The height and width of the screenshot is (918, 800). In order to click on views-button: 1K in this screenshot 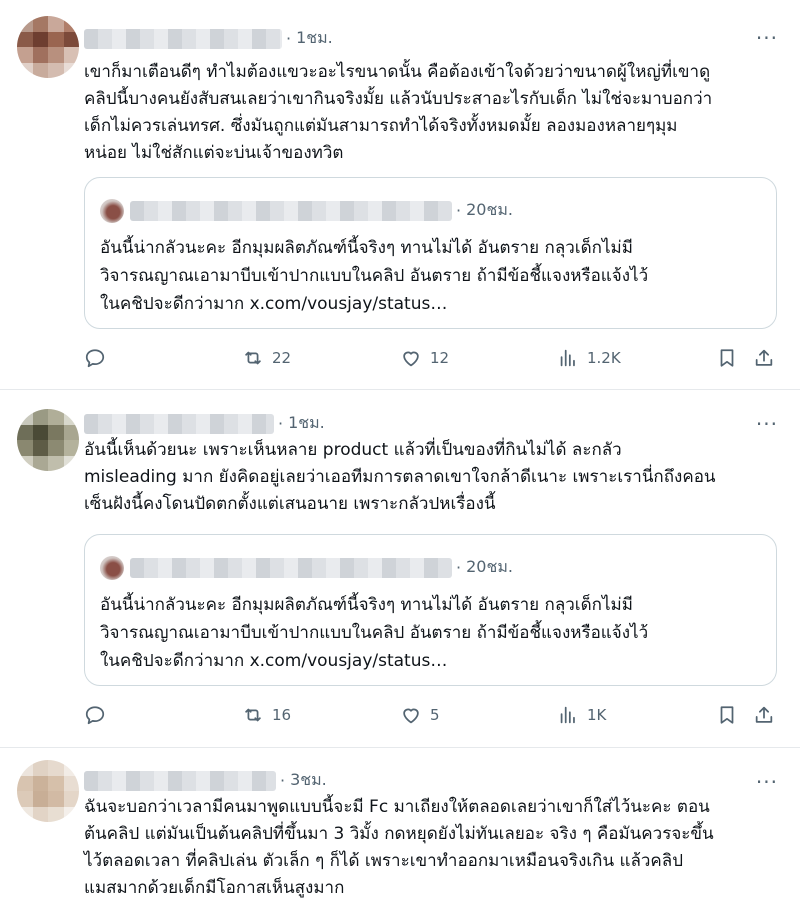, I will do `click(581, 715)`.